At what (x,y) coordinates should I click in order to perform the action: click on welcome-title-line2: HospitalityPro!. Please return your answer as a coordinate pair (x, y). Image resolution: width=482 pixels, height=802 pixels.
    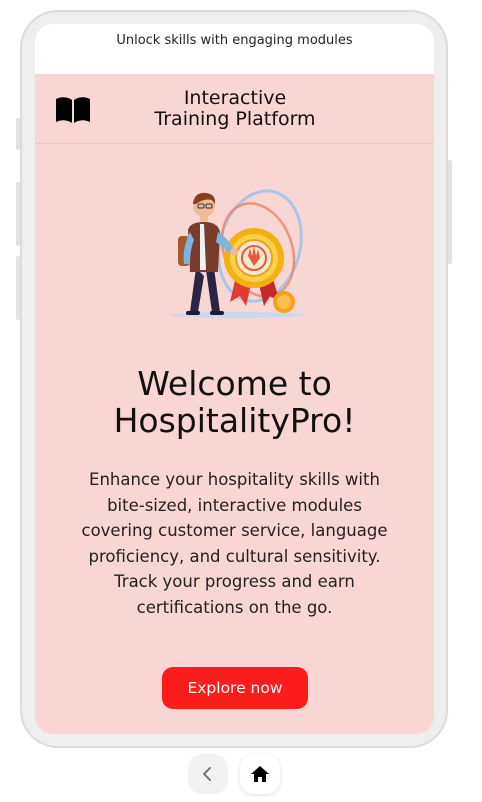
    Looking at the image, I should click on (234, 420).